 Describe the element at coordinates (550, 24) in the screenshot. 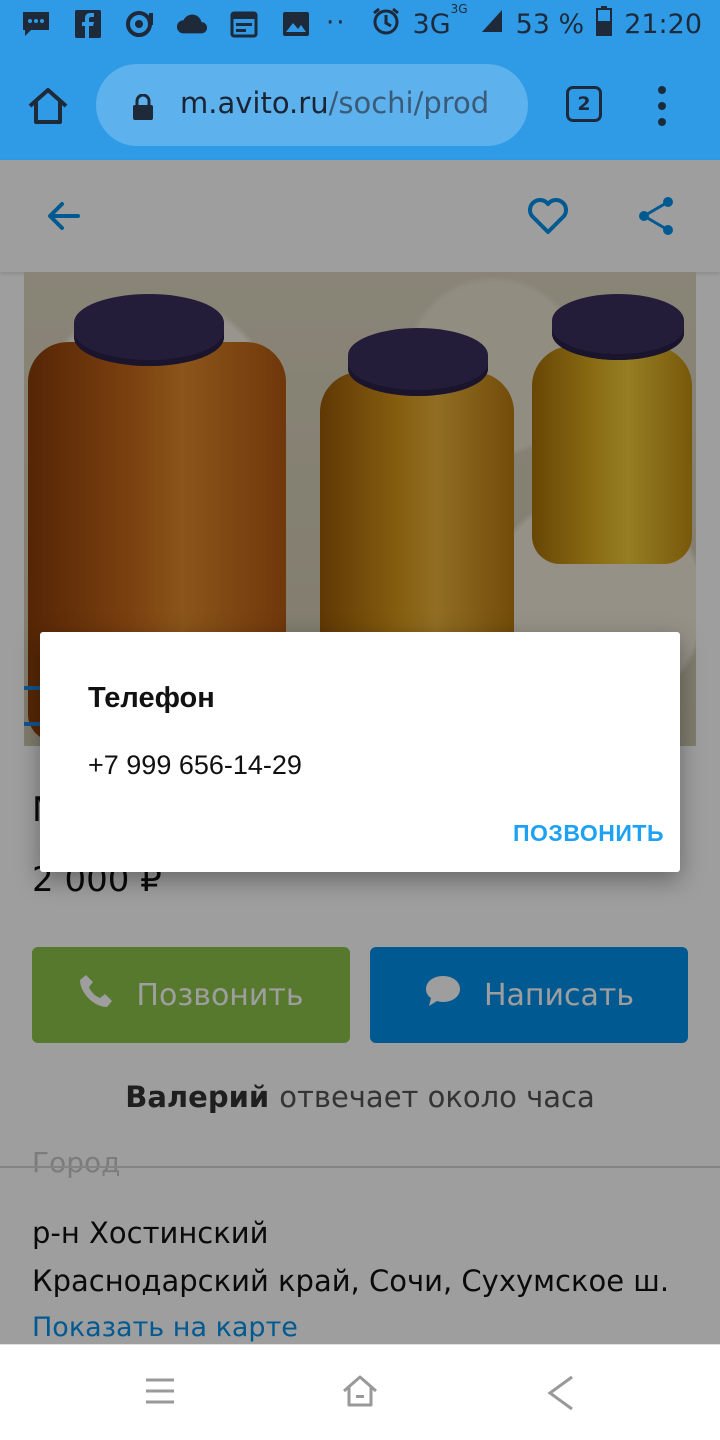

I see `battery-percent: 53 %` at that location.